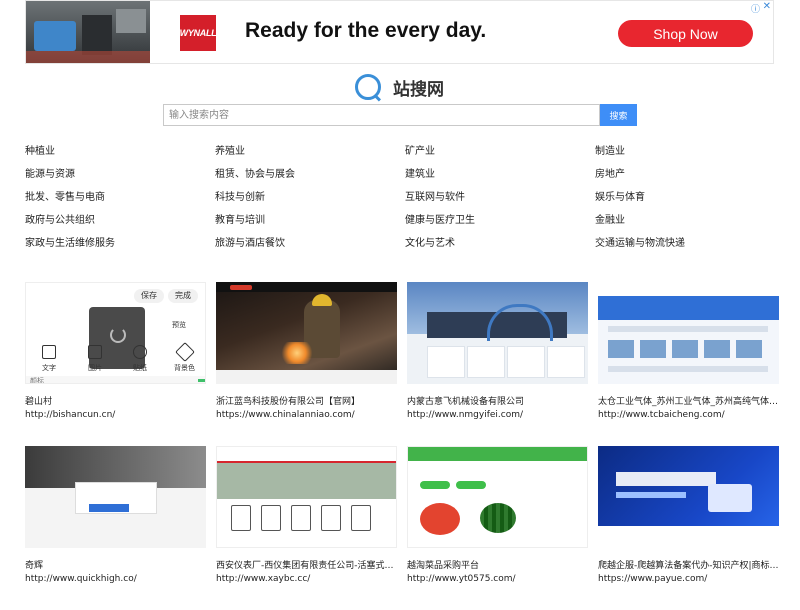 The height and width of the screenshot is (610, 800). Describe the element at coordinates (183, 296) in the screenshot. I see `done-chip: 完成` at that location.